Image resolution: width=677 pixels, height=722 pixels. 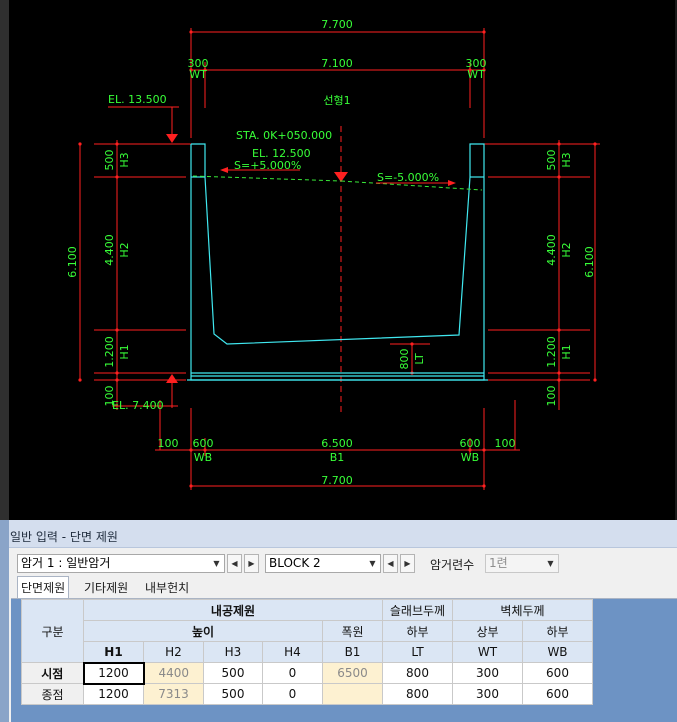 I want to click on lt-tag: LT, so click(x=419, y=359).